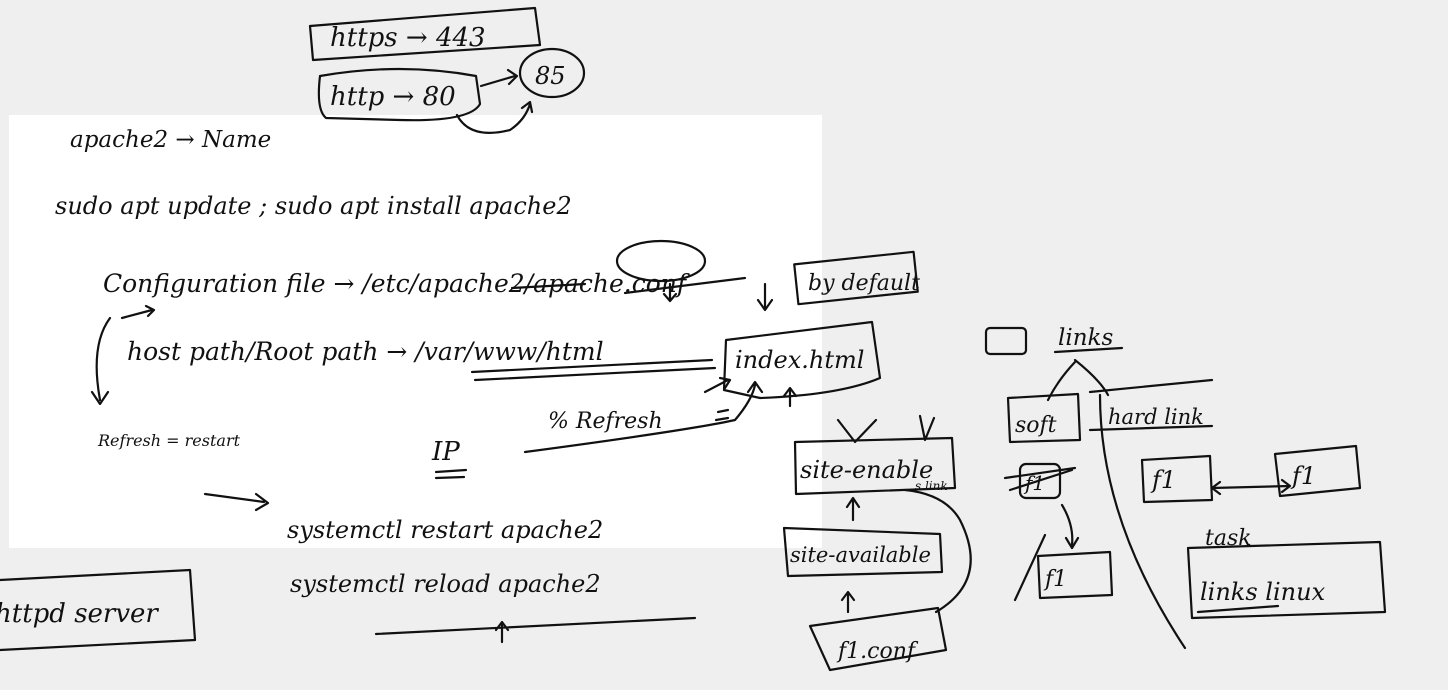 Image resolution: width=1448 pixels, height=690 pixels. Describe the element at coordinates (169, 440) in the screenshot. I see `refresh-restart-note: Refresh = restart` at that location.